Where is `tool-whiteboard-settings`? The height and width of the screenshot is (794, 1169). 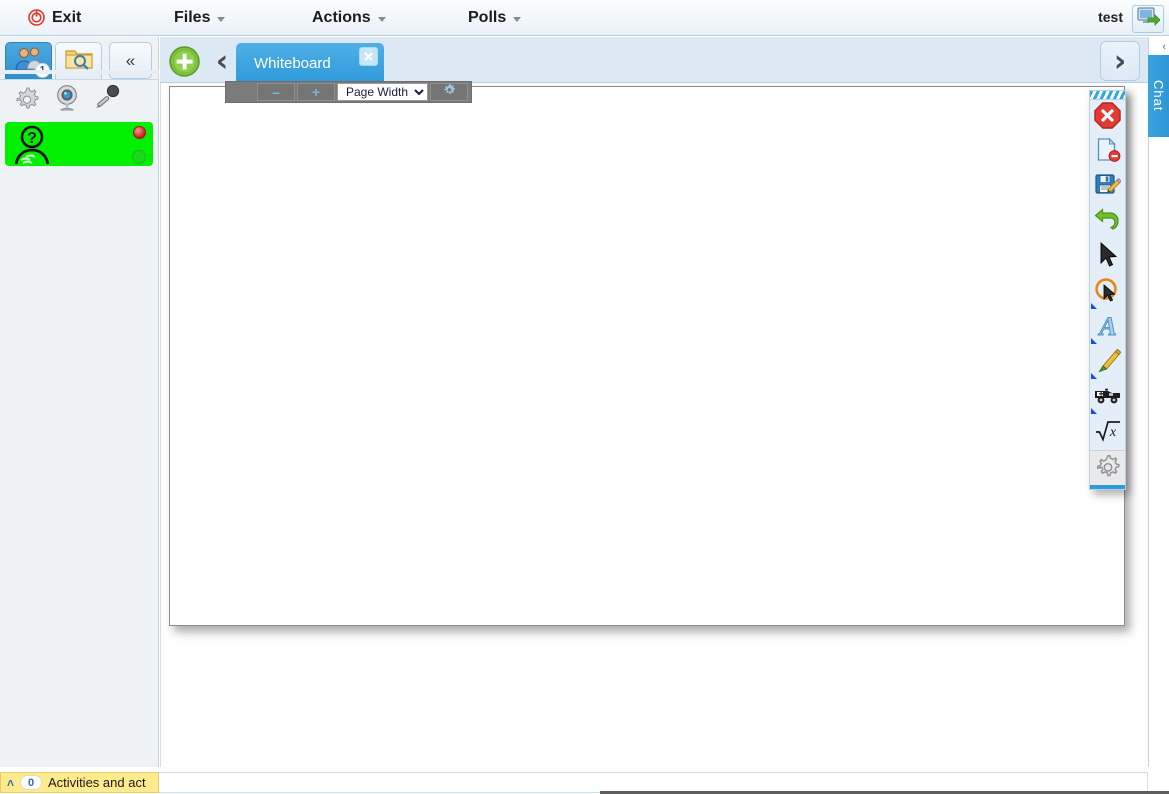
tool-whiteboard-settings is located at coordinates (1107, 467).